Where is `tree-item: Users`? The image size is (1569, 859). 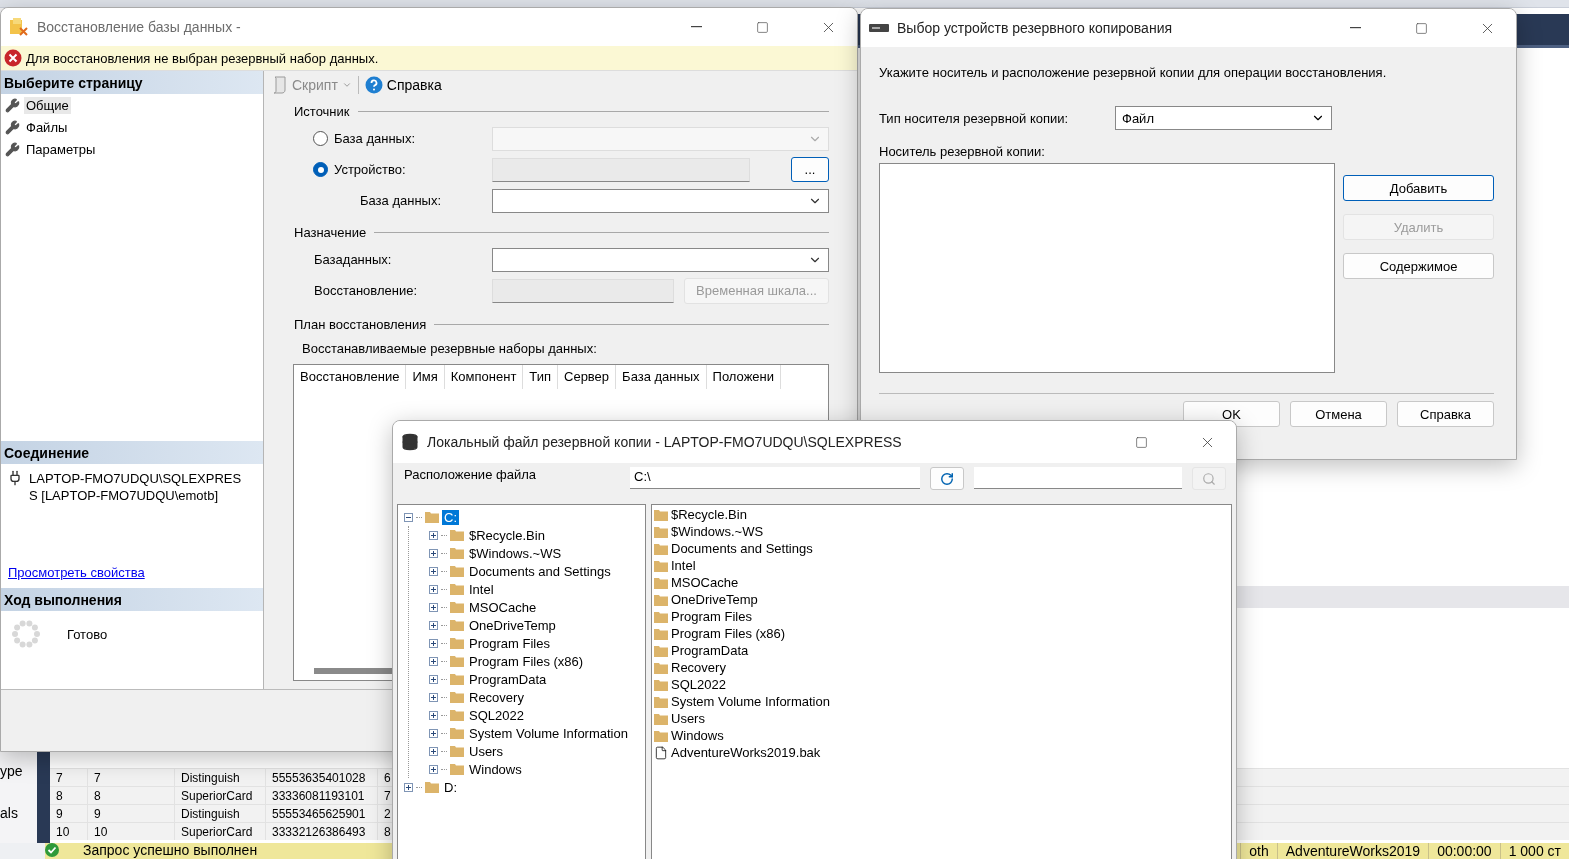 tree-item: Users is located at coordinates (486, 751).